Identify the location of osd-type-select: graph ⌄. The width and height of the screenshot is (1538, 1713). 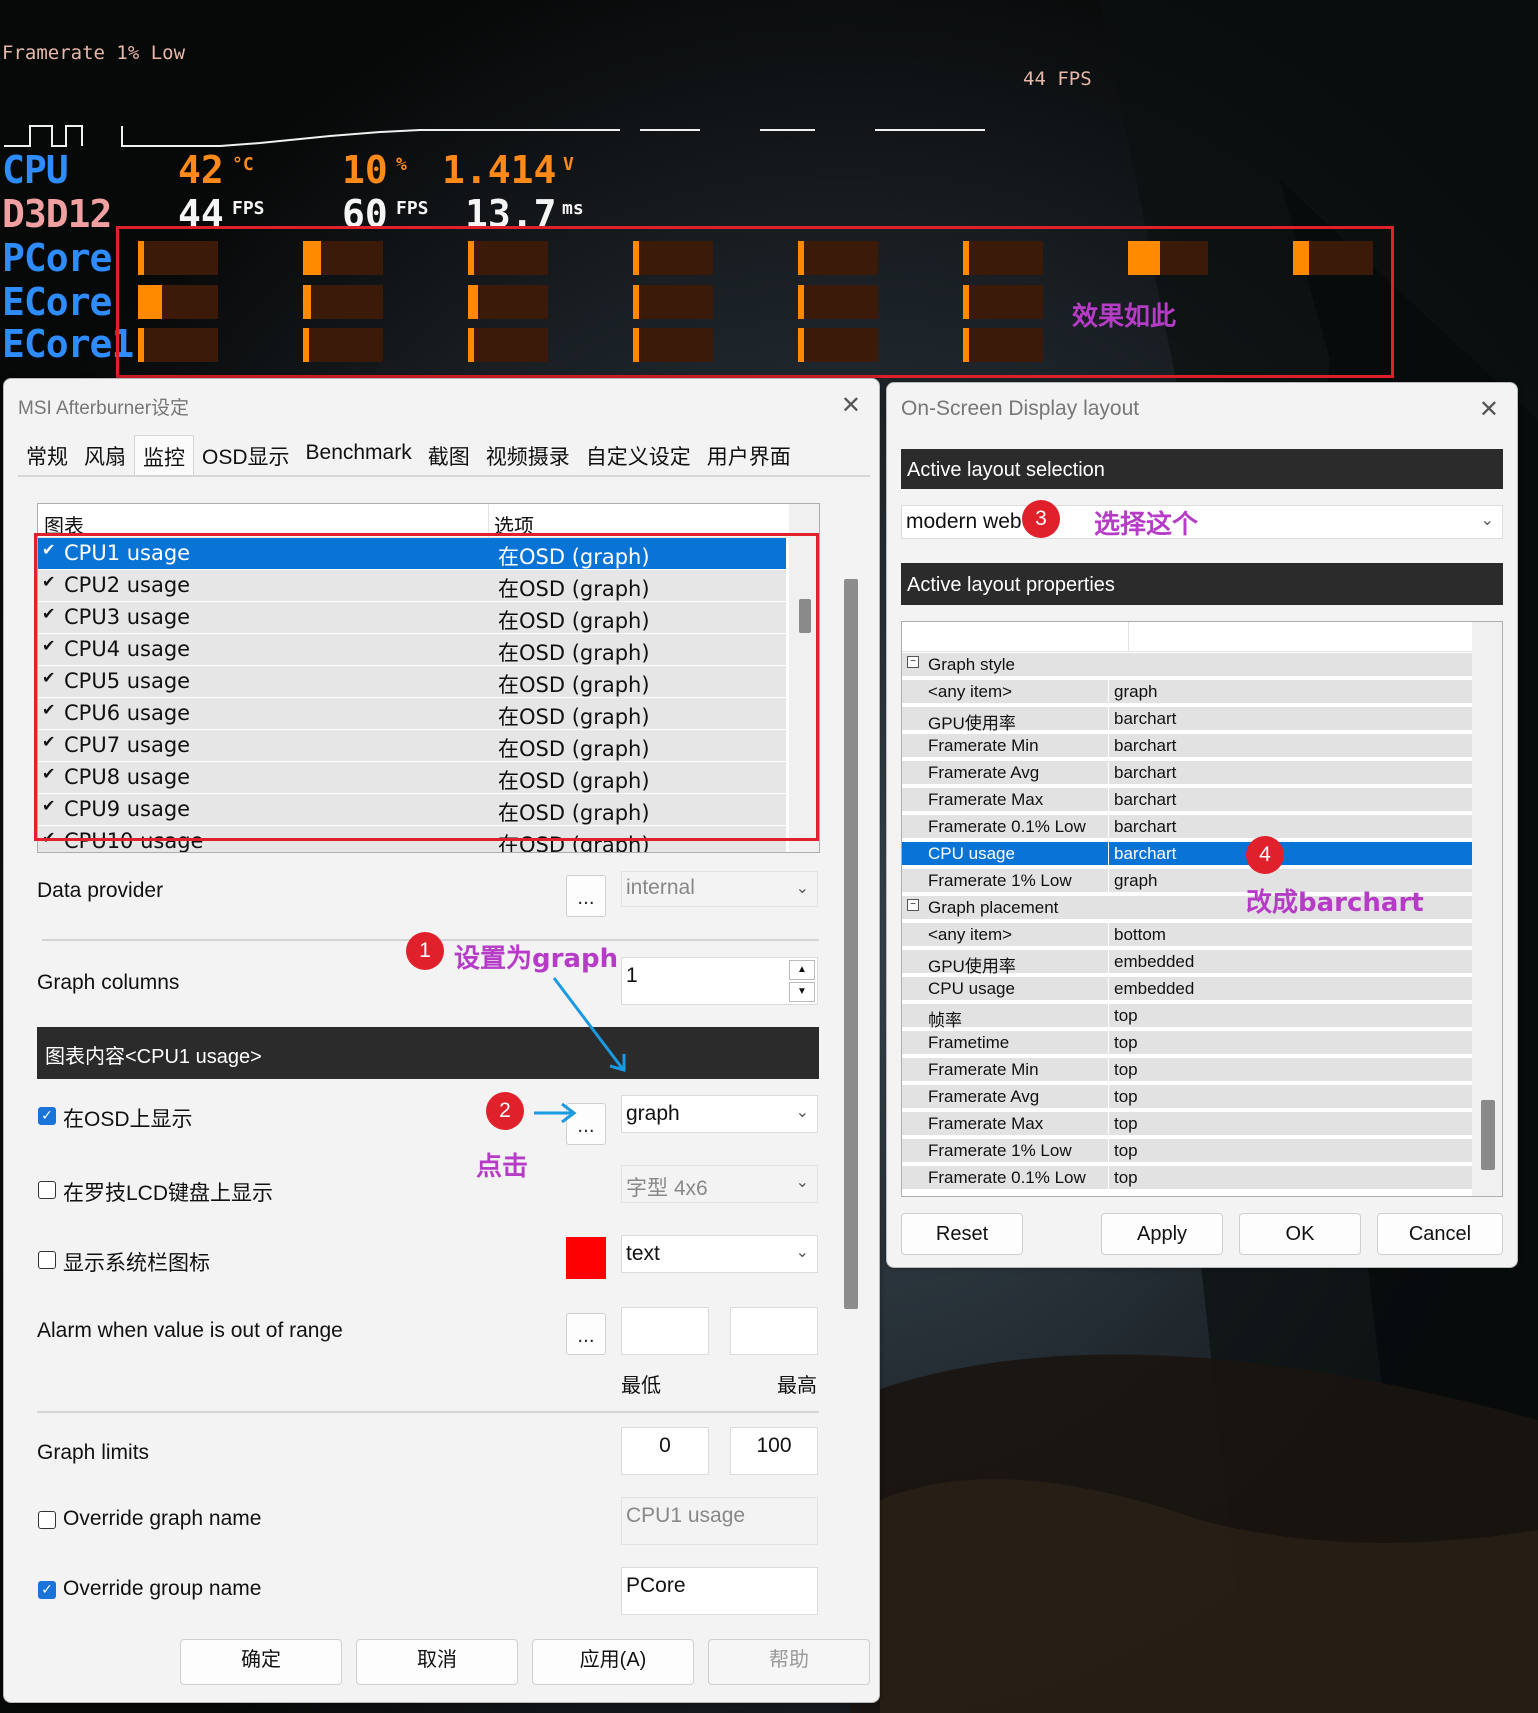
(719, 1114).